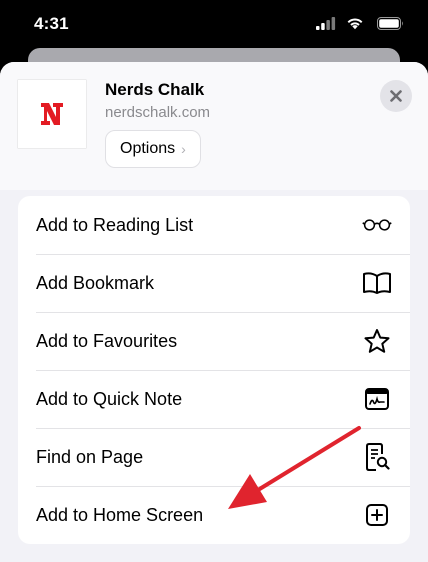  What do you see at coordinates (107, 340) in the screenshot?
I see `menu-item-label: Add to Favourites` at bounding box center [107, 340].